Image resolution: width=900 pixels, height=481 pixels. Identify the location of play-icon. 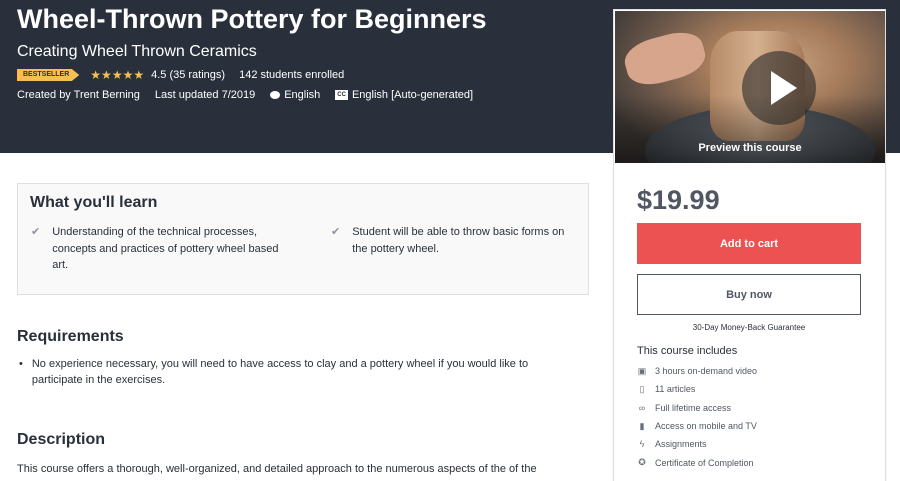
(779, 88).